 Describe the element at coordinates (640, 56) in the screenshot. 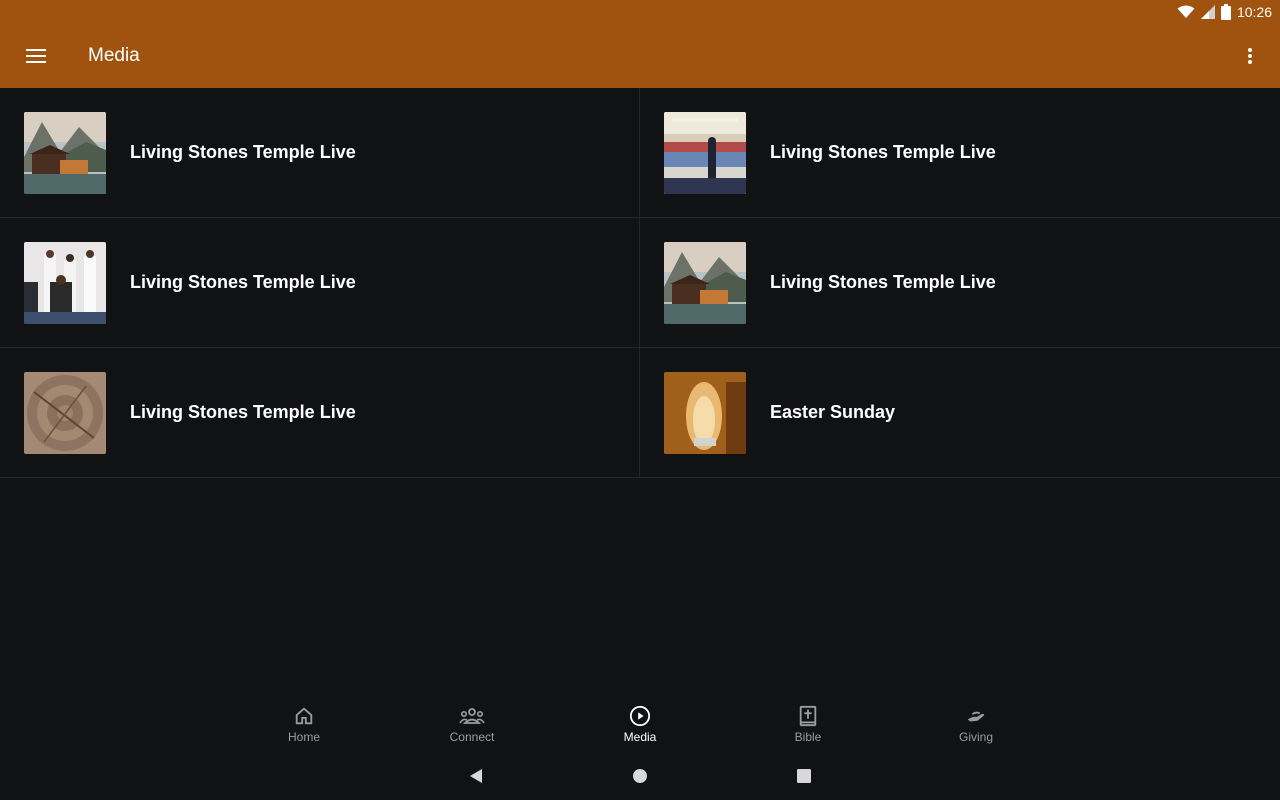

I see `app-bar: Media` at that location.